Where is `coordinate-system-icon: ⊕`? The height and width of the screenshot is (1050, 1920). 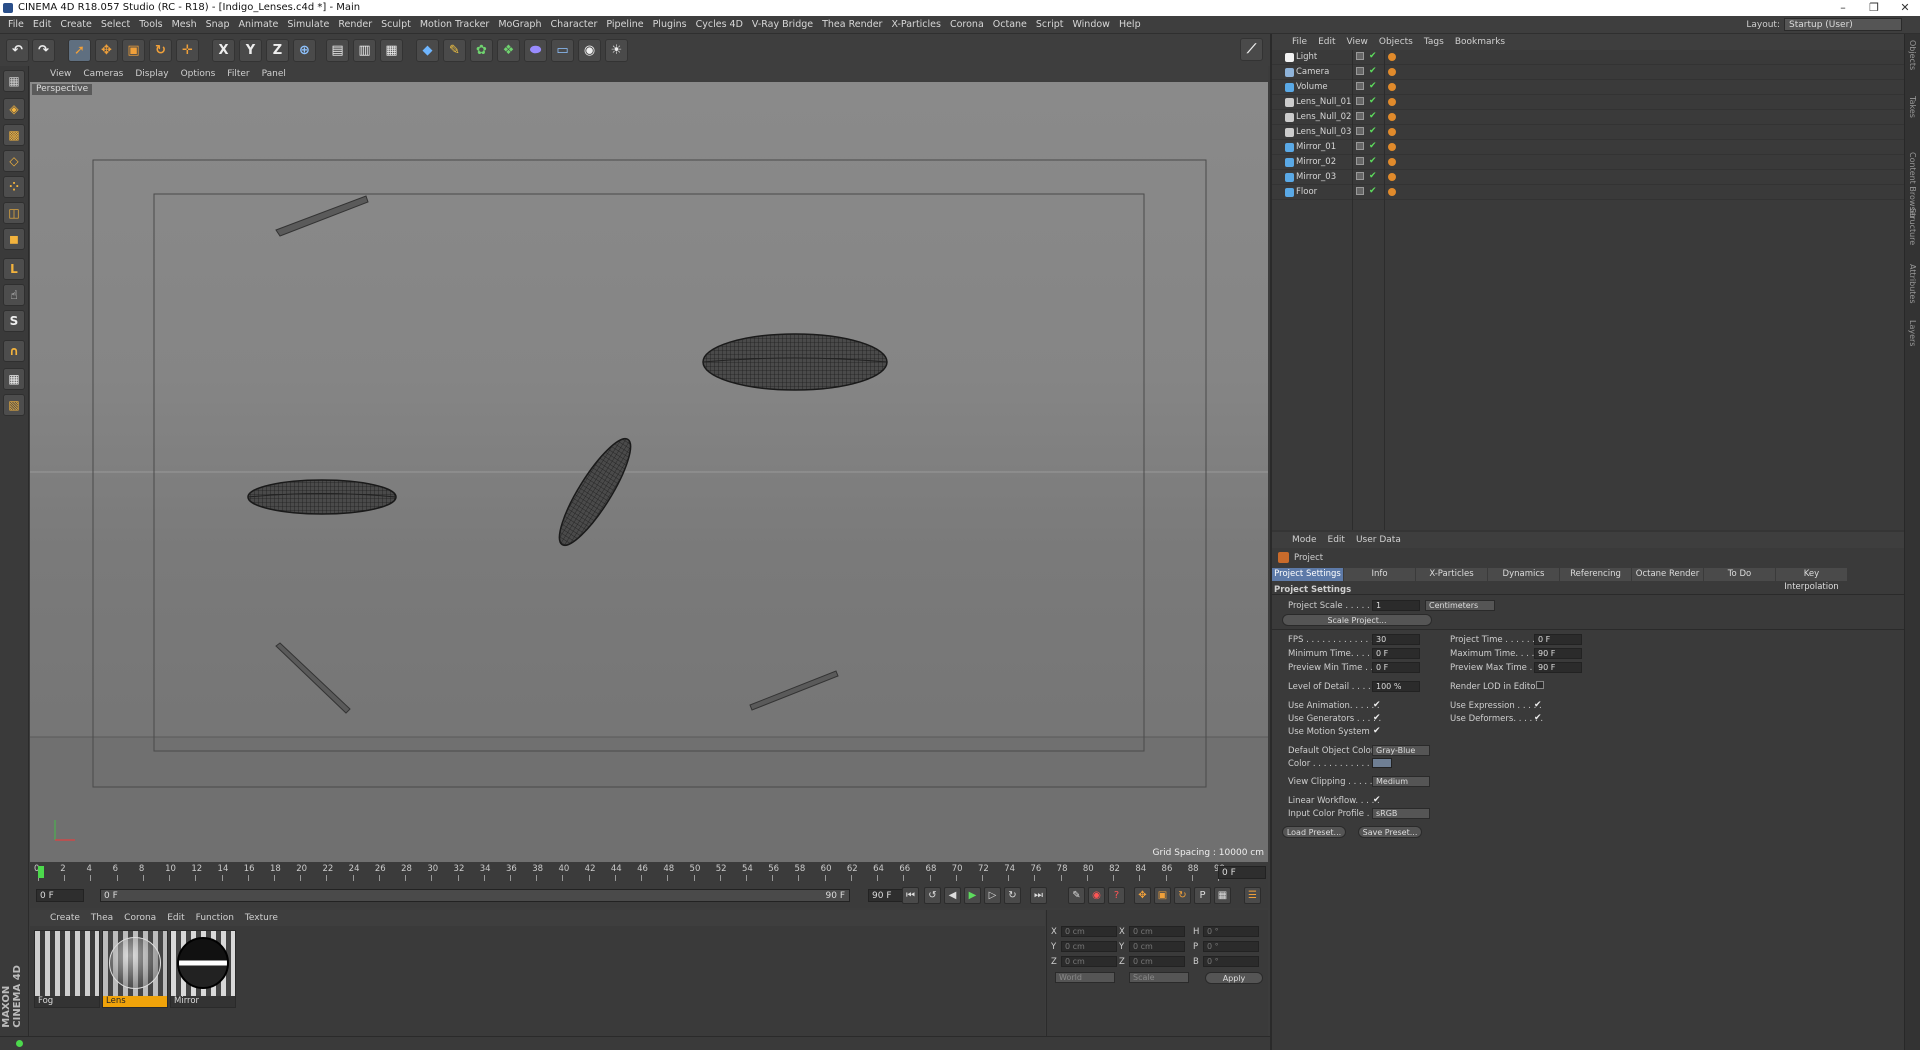
coordinate-system-icon: ⊕ is located at coordinates (304, 50).